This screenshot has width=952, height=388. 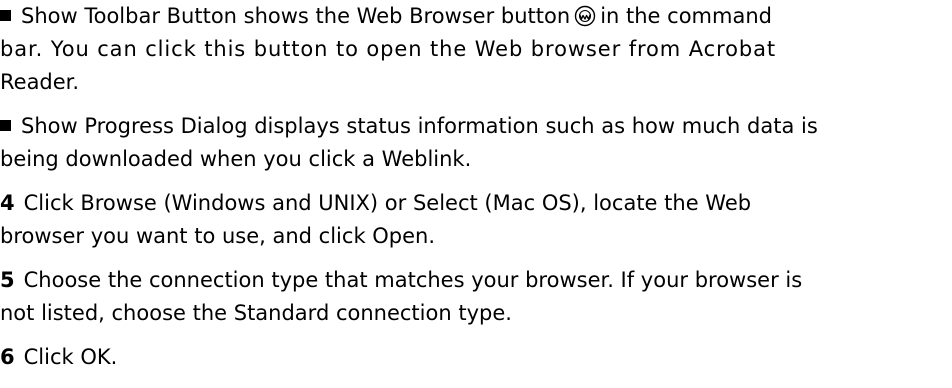 What do you see at coordinates (40, 82) in the screenshot?
I see `bullet-toolbar-line-3: Reader.` at bounding box center [40, 82].